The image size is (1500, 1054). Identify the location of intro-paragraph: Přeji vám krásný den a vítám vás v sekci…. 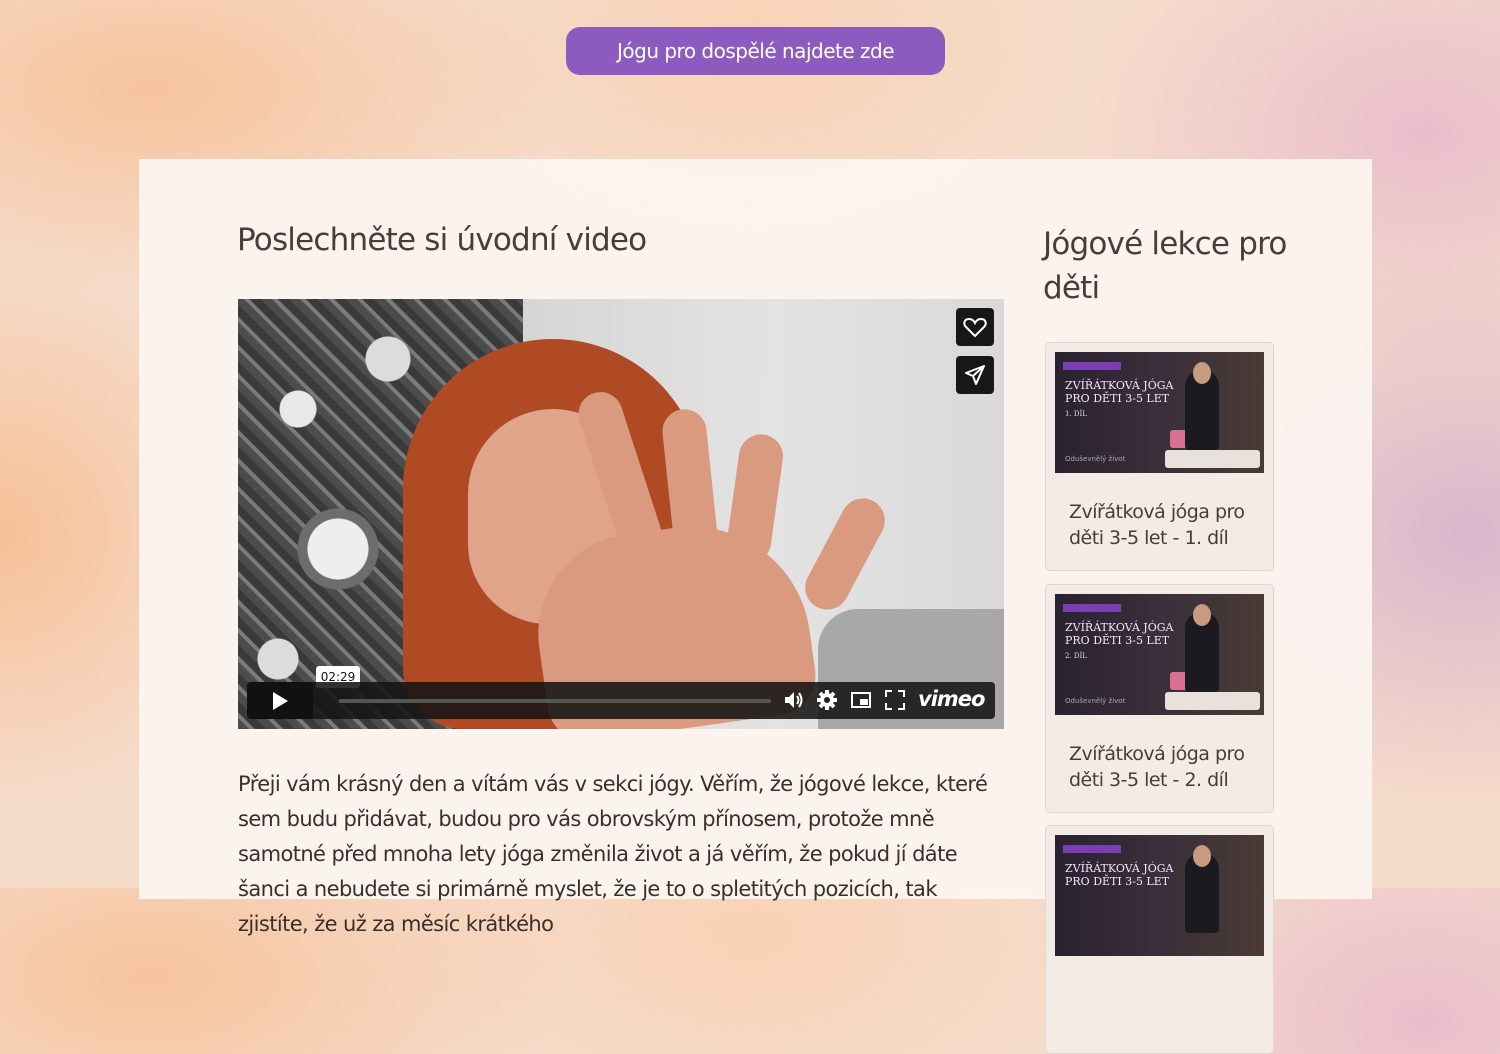
(613, 854).